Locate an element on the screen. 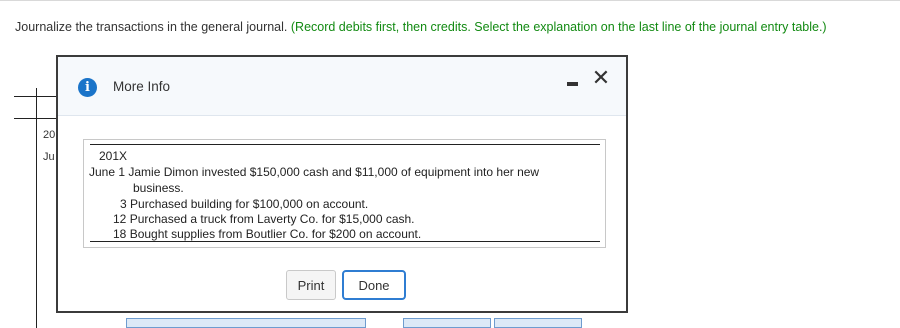  dialog-header: i More Info ✕ is located at coordinates (342, 86).